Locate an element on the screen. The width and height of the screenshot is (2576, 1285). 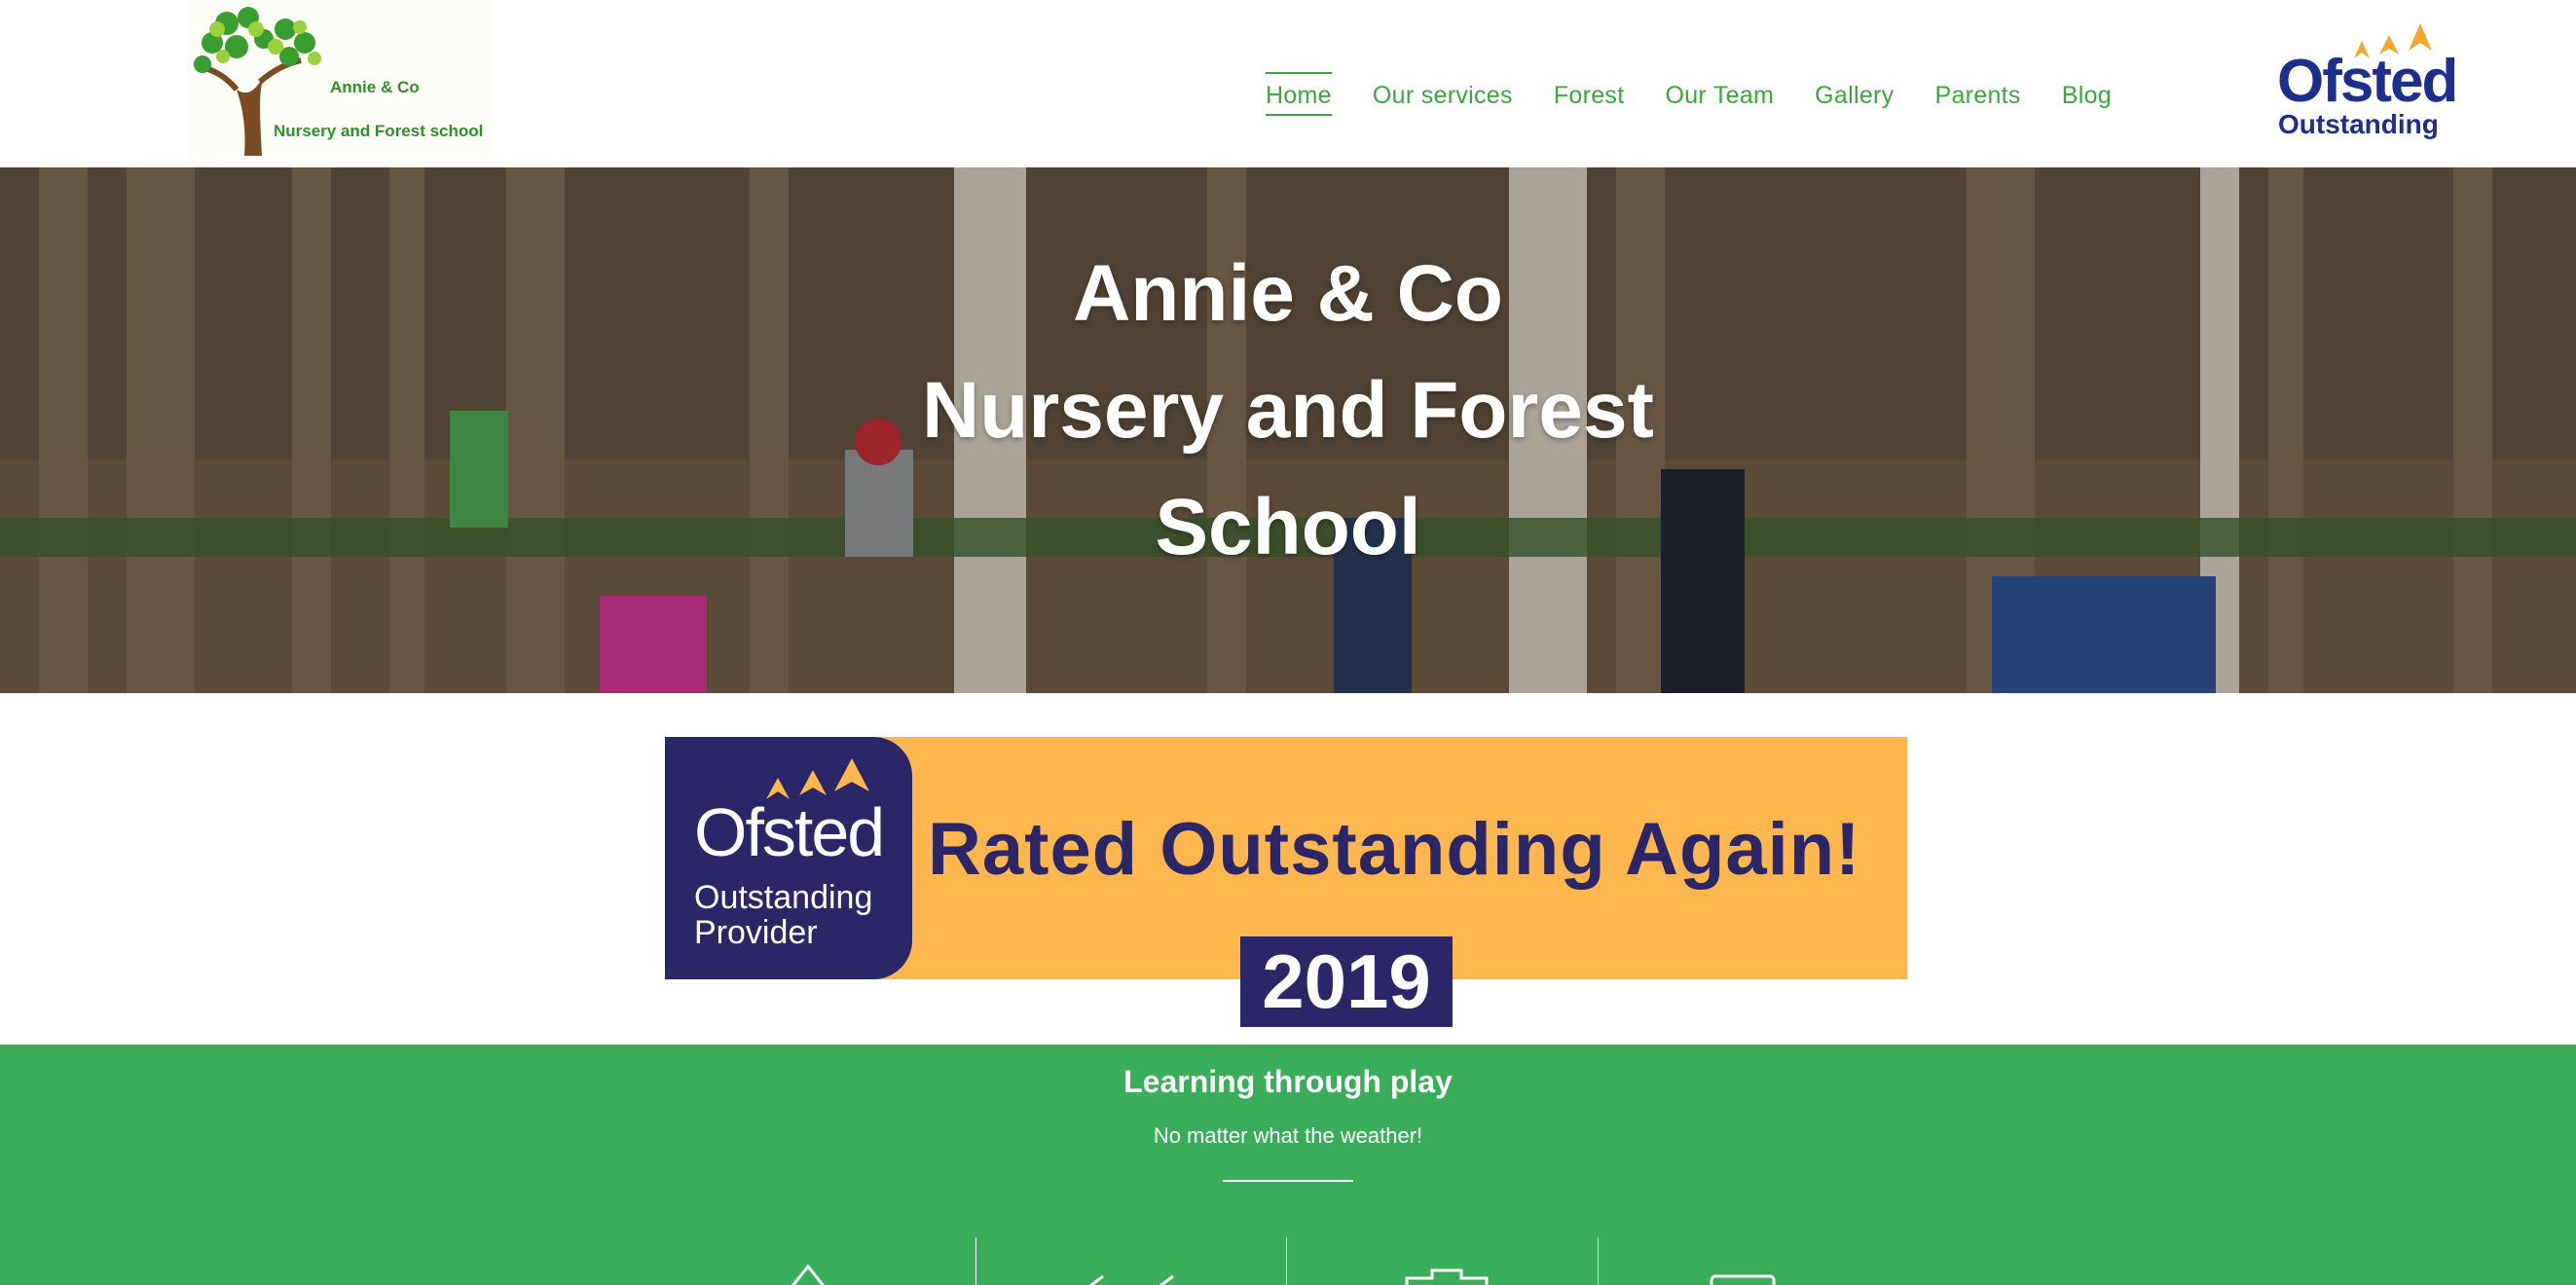
nav-home: Home is located at coordinates (1299, 94).